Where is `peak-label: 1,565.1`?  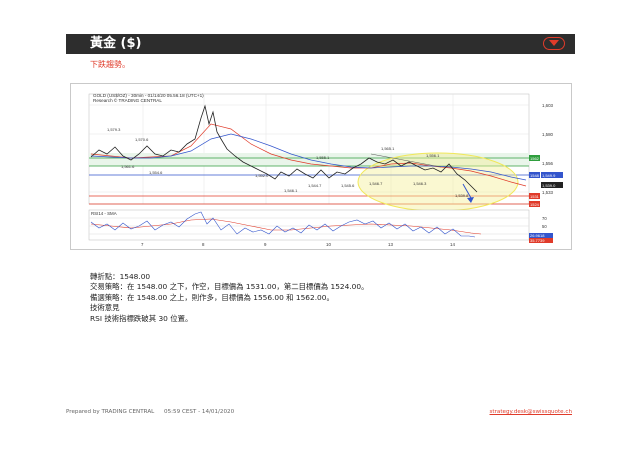
peak-label: 1,565.1 is located at coordinates (388, 148).